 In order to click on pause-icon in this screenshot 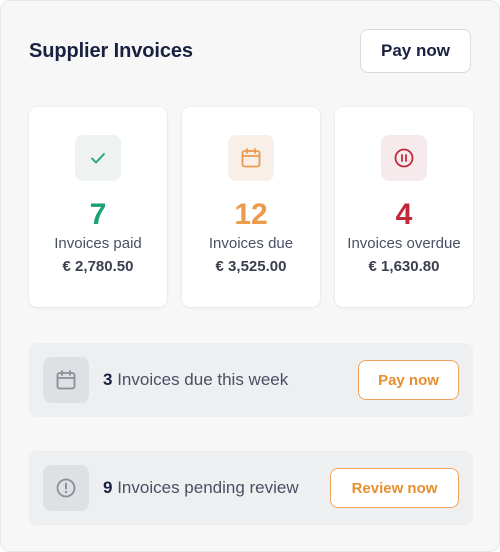, I will do `click(404, 158)`.